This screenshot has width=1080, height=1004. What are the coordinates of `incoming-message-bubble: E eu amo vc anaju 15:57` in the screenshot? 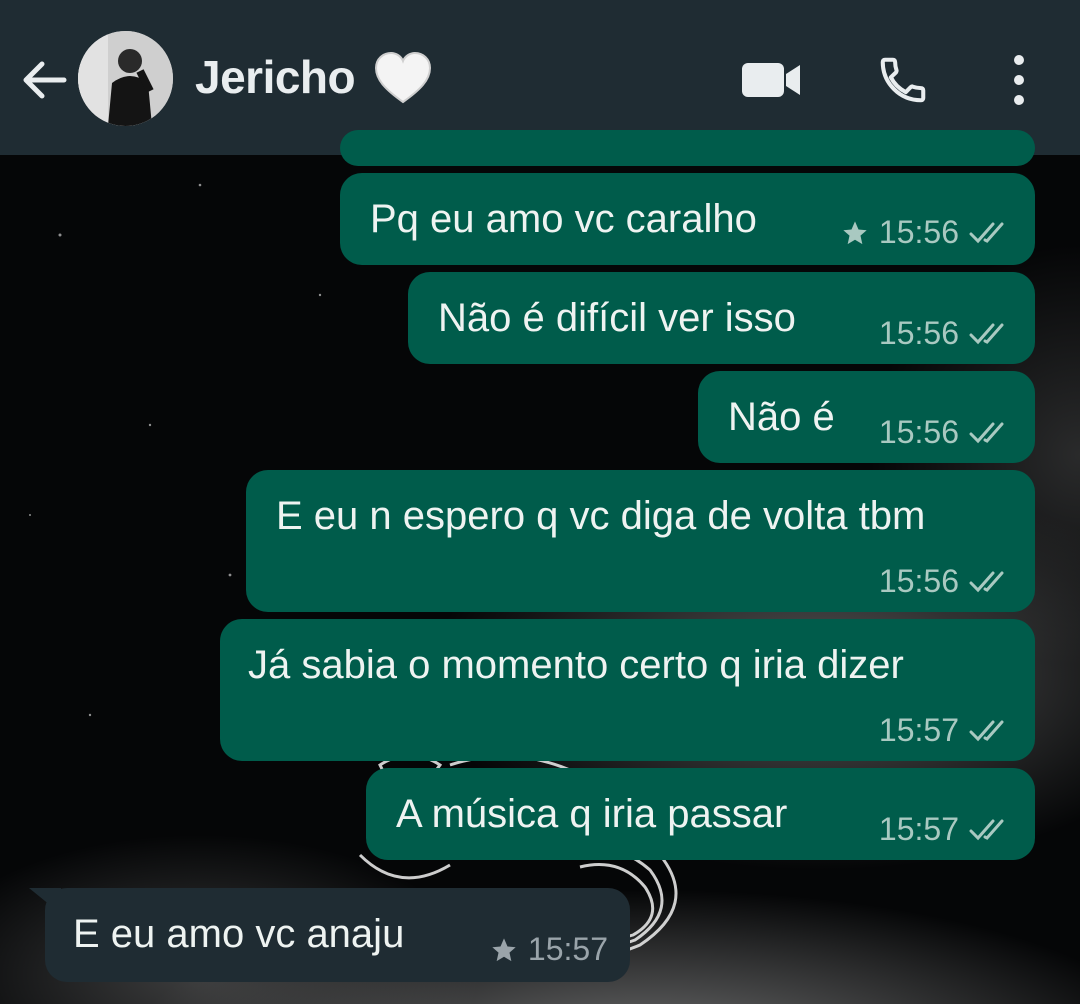 It's located at (329, 935).